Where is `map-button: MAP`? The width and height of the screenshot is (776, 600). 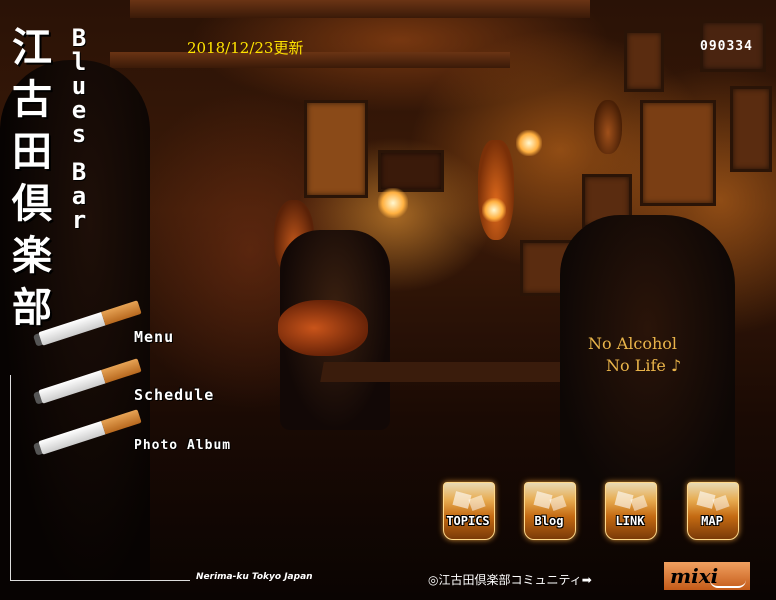
map-button: MAP is located at coordinates (712, 510).